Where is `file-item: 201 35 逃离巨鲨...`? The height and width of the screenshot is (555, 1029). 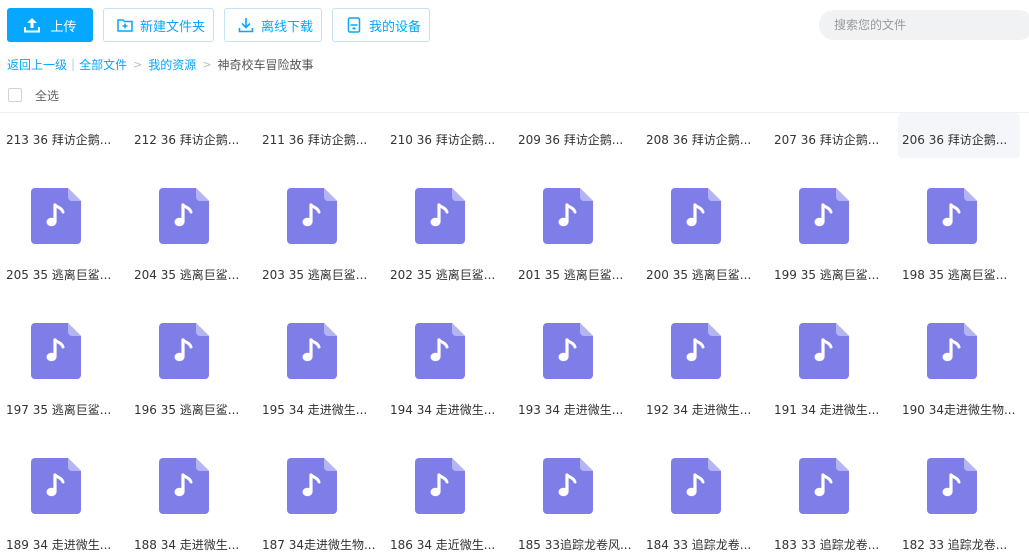 file-item: 201 35 逃离巨鲨... is located at coordinates (575, 237).